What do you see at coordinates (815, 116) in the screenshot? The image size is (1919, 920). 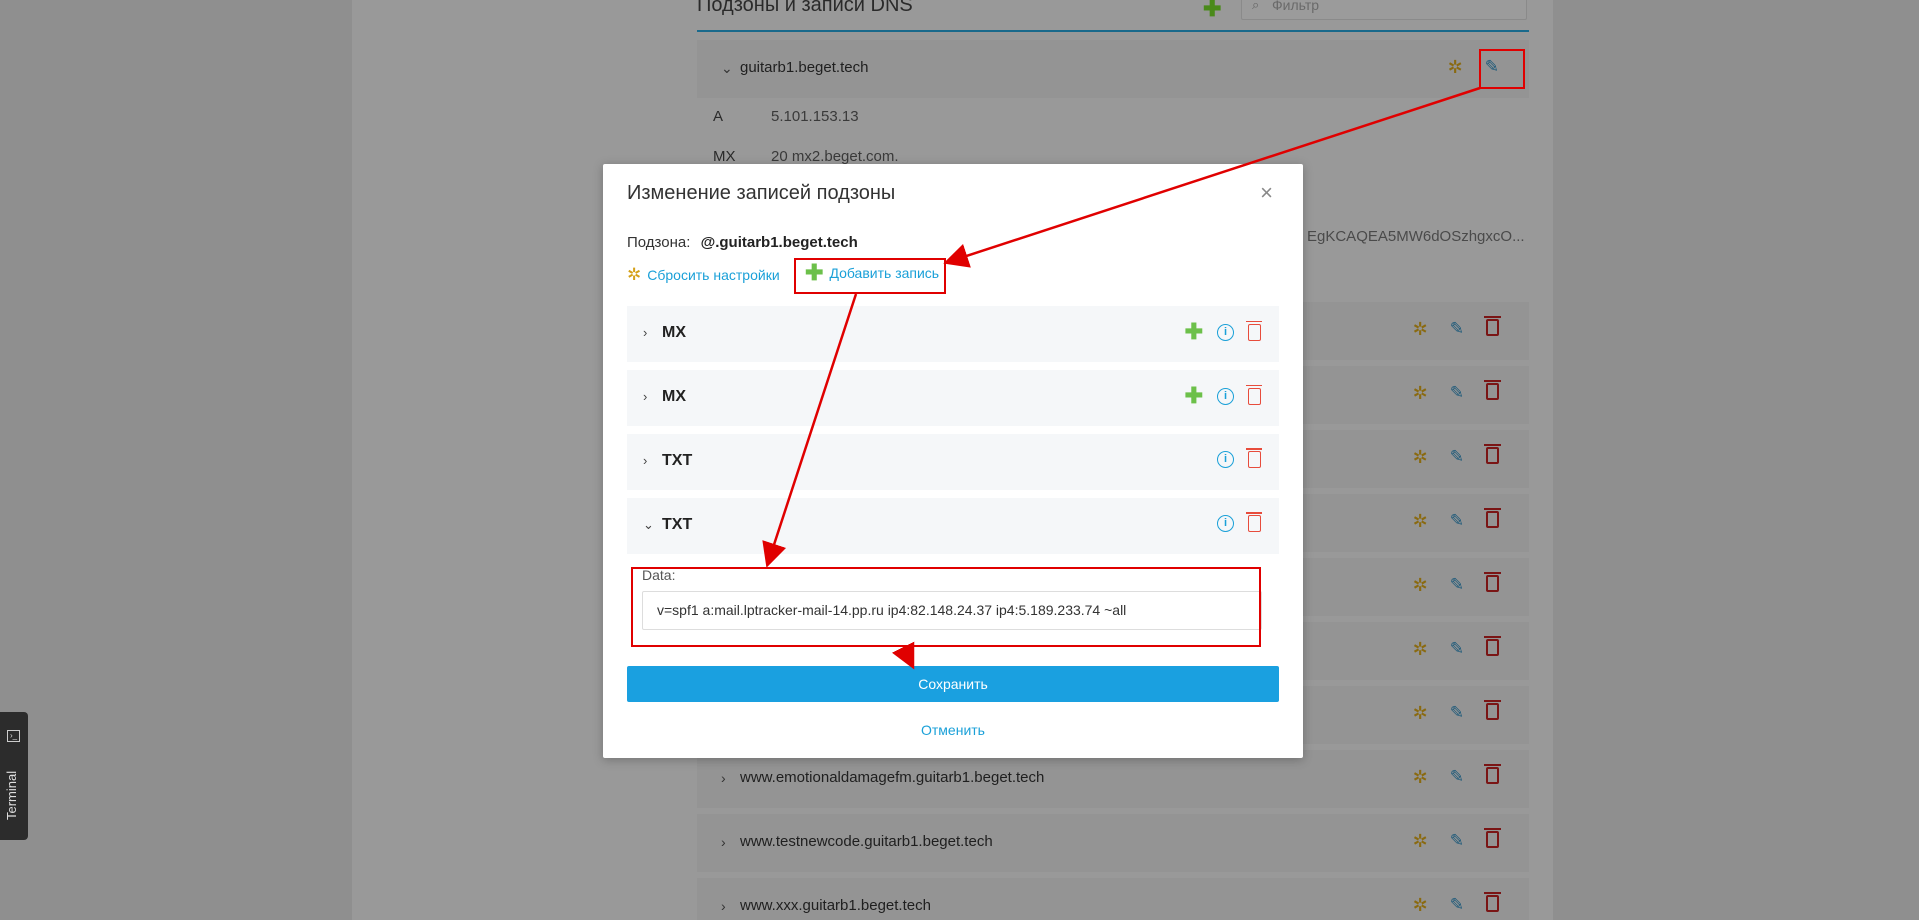 I see `record-value: 5.101.153.13` at bounding box center [815, 116].